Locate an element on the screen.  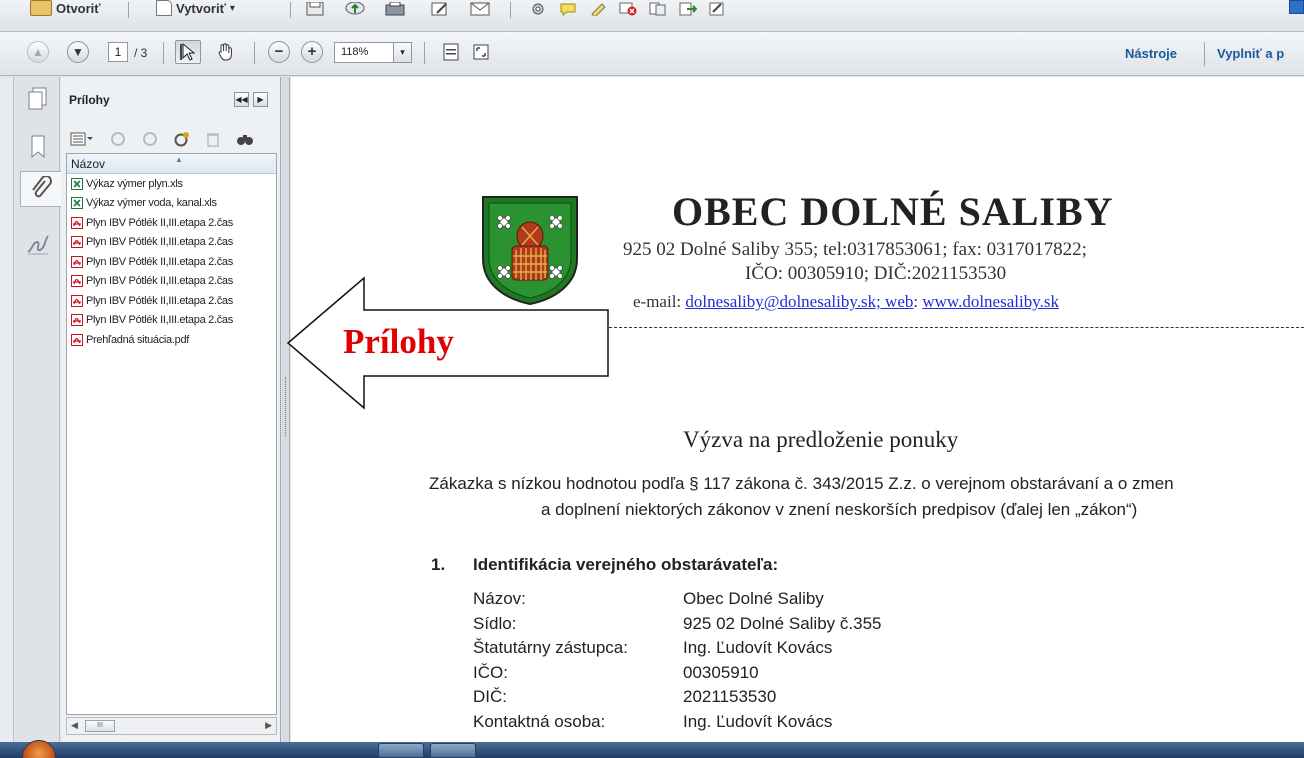
open-label: Otvoriť is located at coordinates (78, 8).